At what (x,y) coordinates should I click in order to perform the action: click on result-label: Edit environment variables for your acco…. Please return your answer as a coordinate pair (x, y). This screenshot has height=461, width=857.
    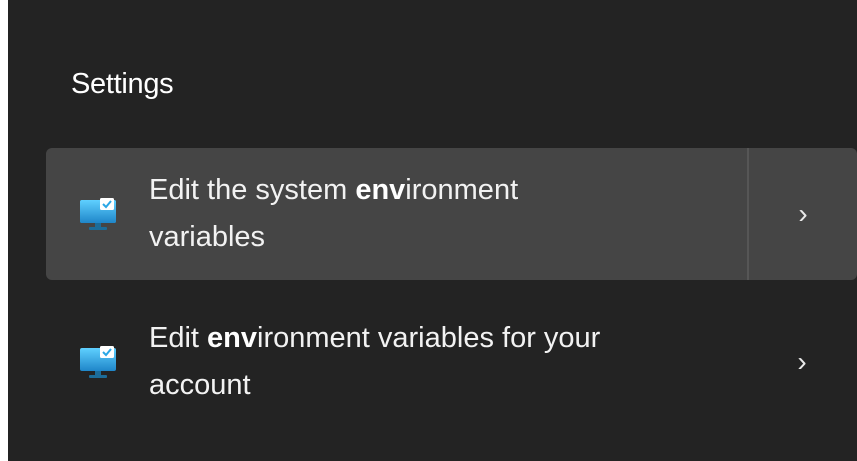
    Looking at the image, I should click on (375, 361).